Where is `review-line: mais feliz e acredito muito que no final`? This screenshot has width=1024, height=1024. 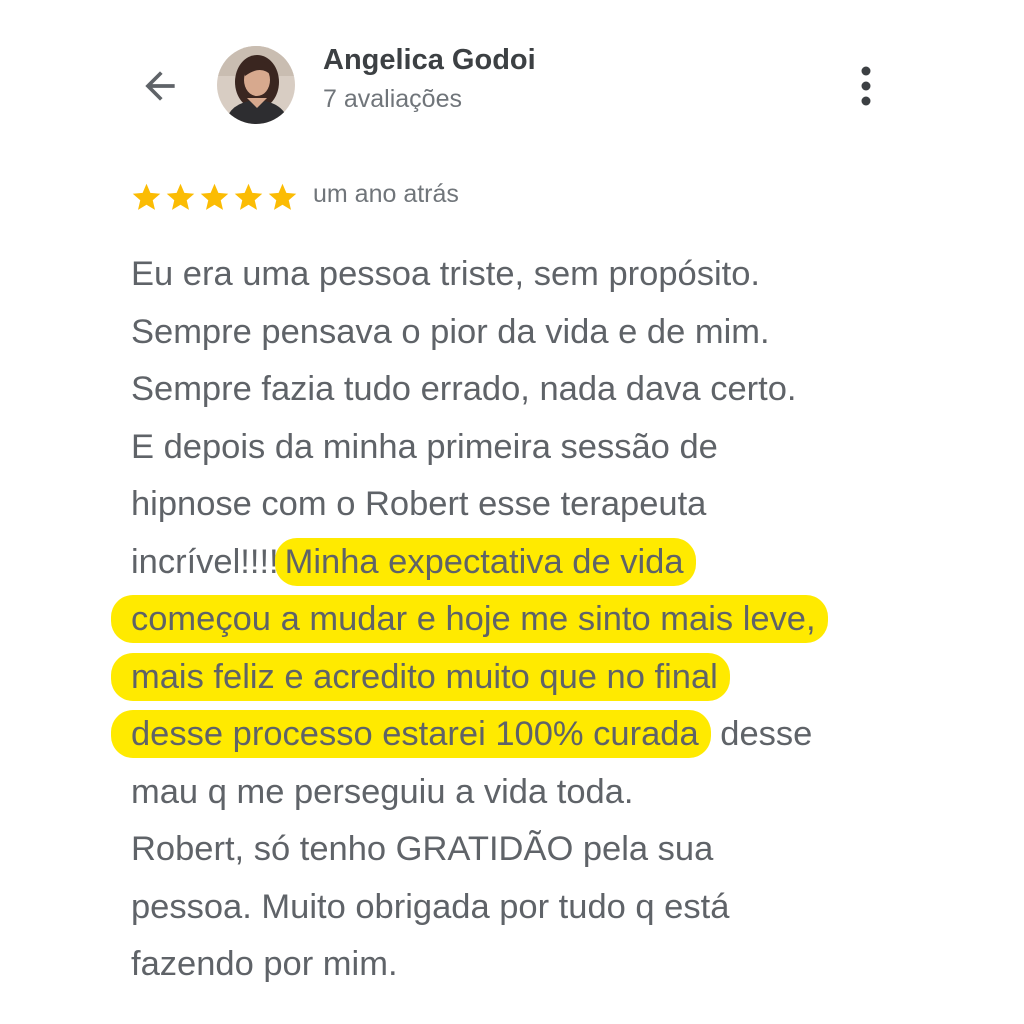 review-line: mais feliz e acredito muito que no final is located at coordinates (541, 678).